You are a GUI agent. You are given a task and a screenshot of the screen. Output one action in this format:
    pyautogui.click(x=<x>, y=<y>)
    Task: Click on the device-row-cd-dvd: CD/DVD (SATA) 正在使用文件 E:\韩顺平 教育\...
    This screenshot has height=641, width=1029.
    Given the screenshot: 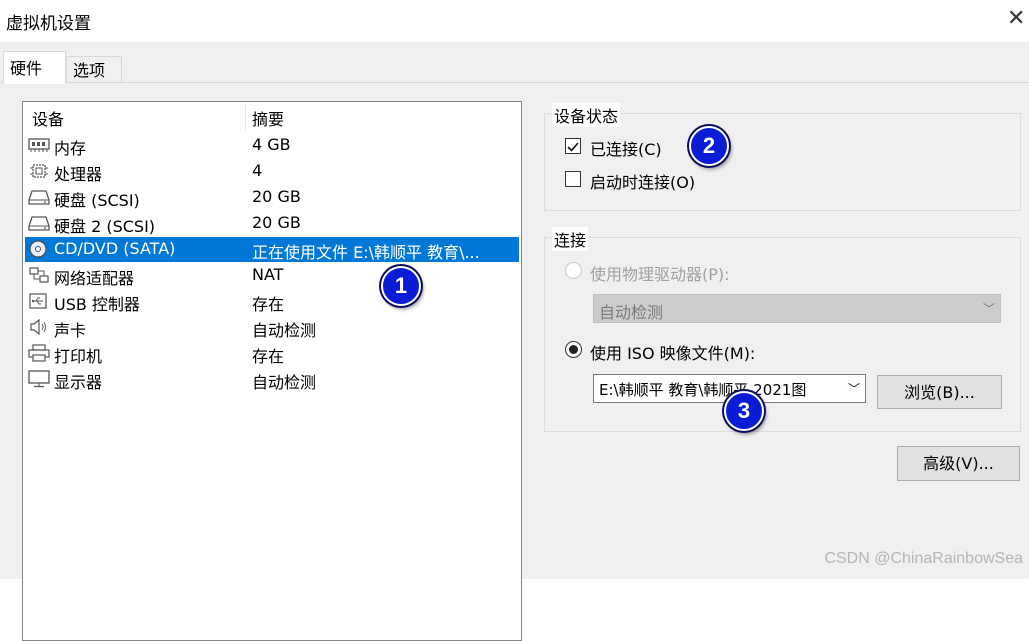 What is the action you would take?
    pyautogui.click(x=272, y=249)
    